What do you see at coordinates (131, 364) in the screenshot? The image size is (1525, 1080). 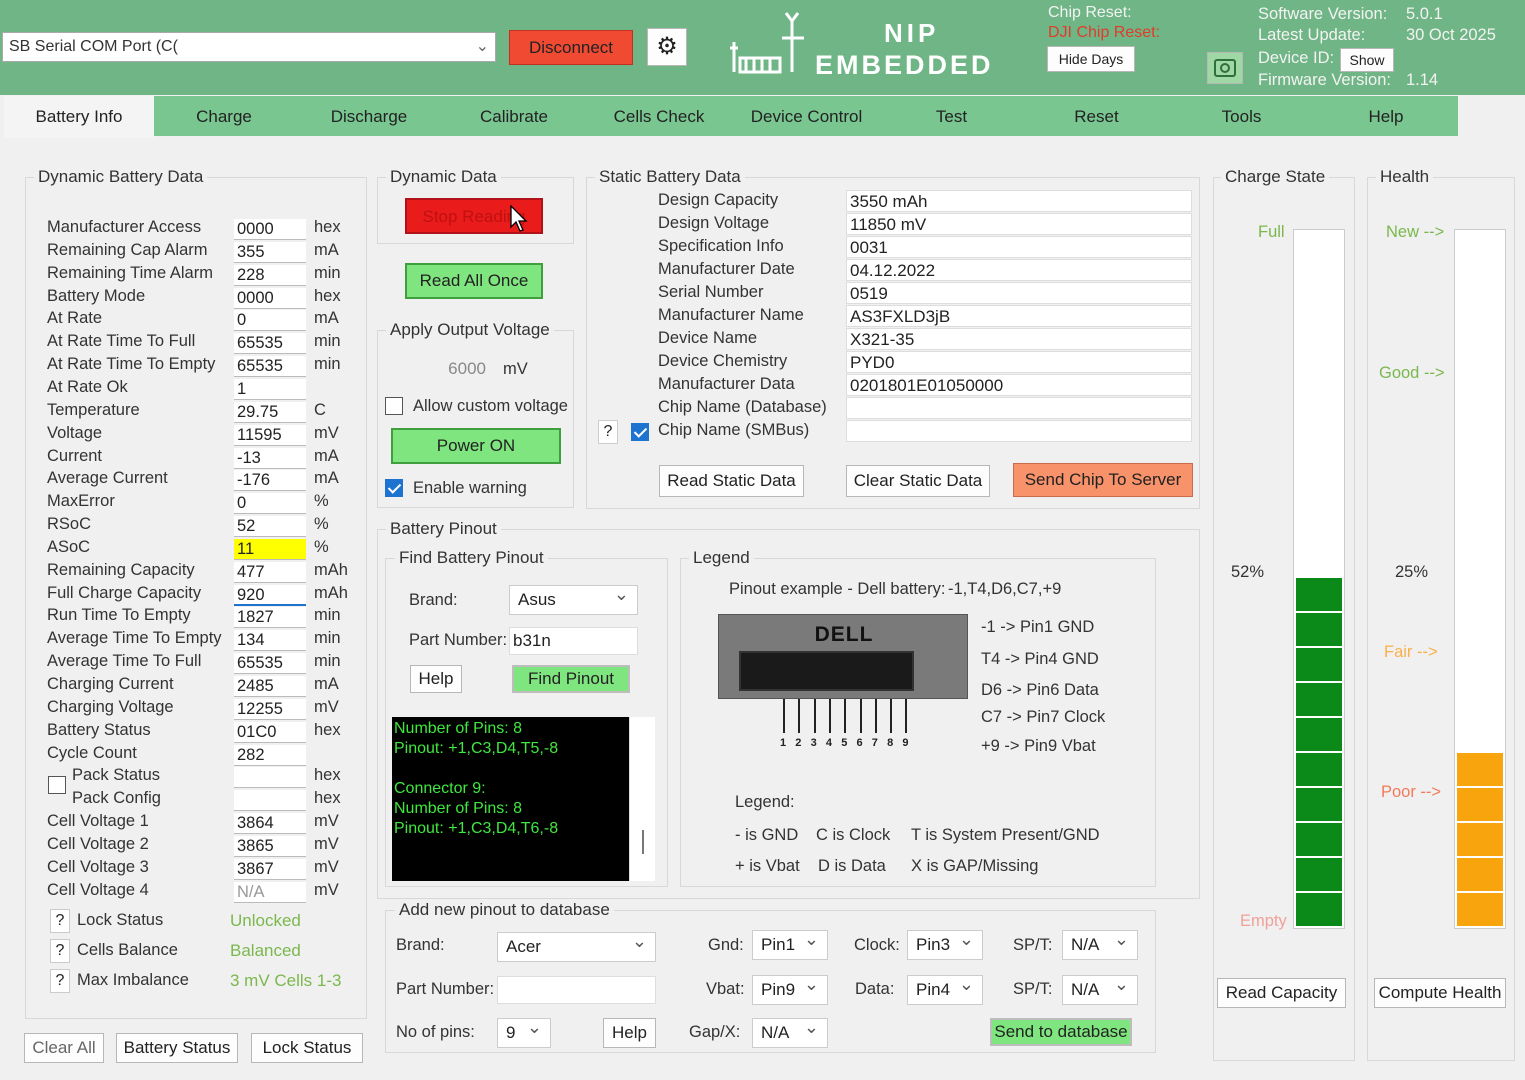 I see `dynamic-row-label: At Rate Time To Empty` at bounding box center [131, 364].